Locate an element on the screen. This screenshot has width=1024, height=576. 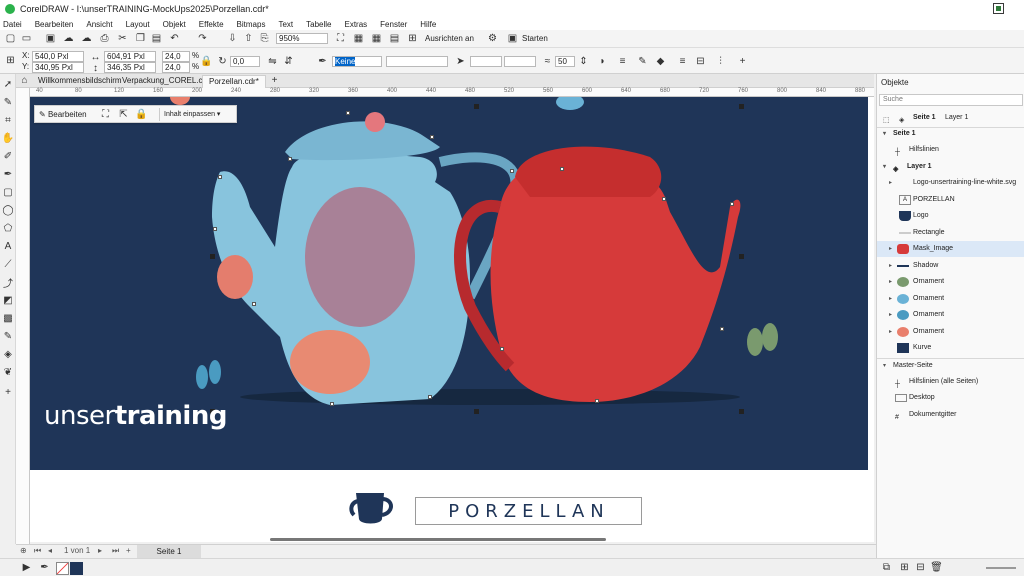
color-eyedropper-icon: ✎ is located at coordinates (8, 336).